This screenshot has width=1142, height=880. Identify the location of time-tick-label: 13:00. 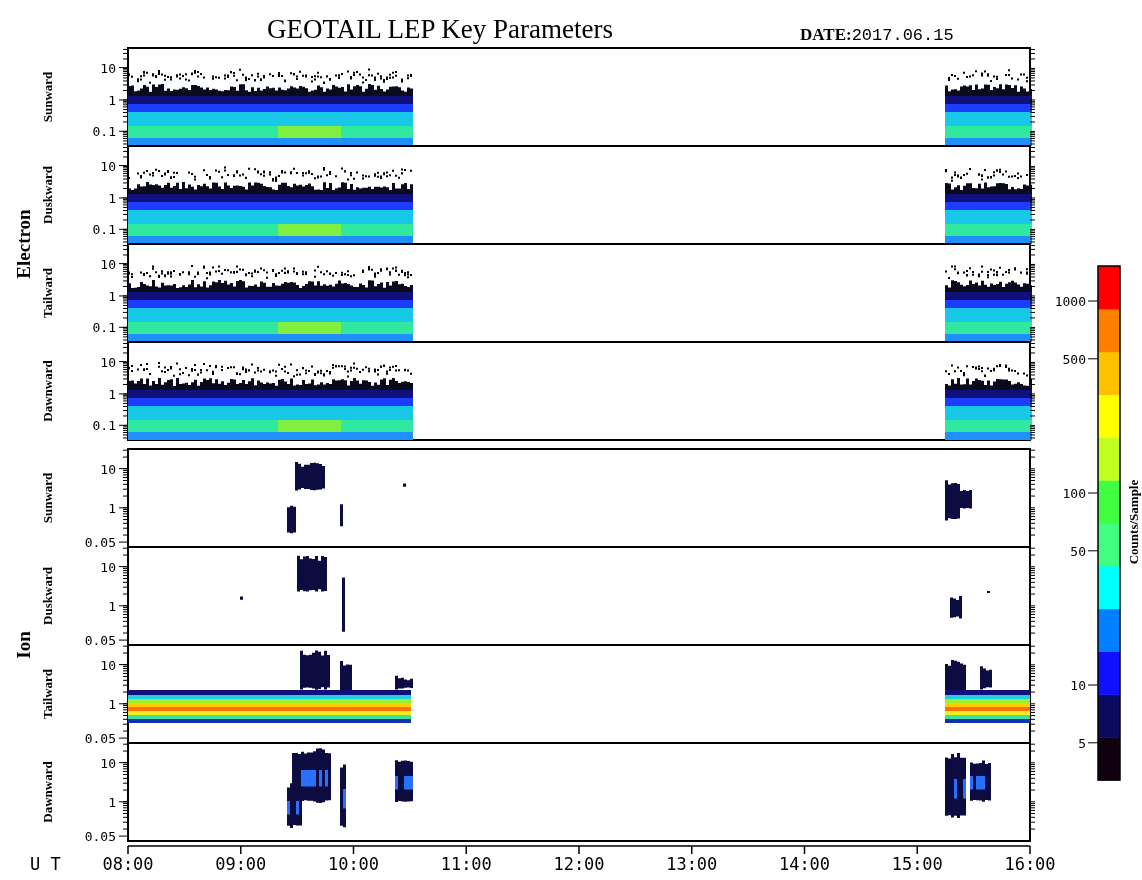
(692, 864).